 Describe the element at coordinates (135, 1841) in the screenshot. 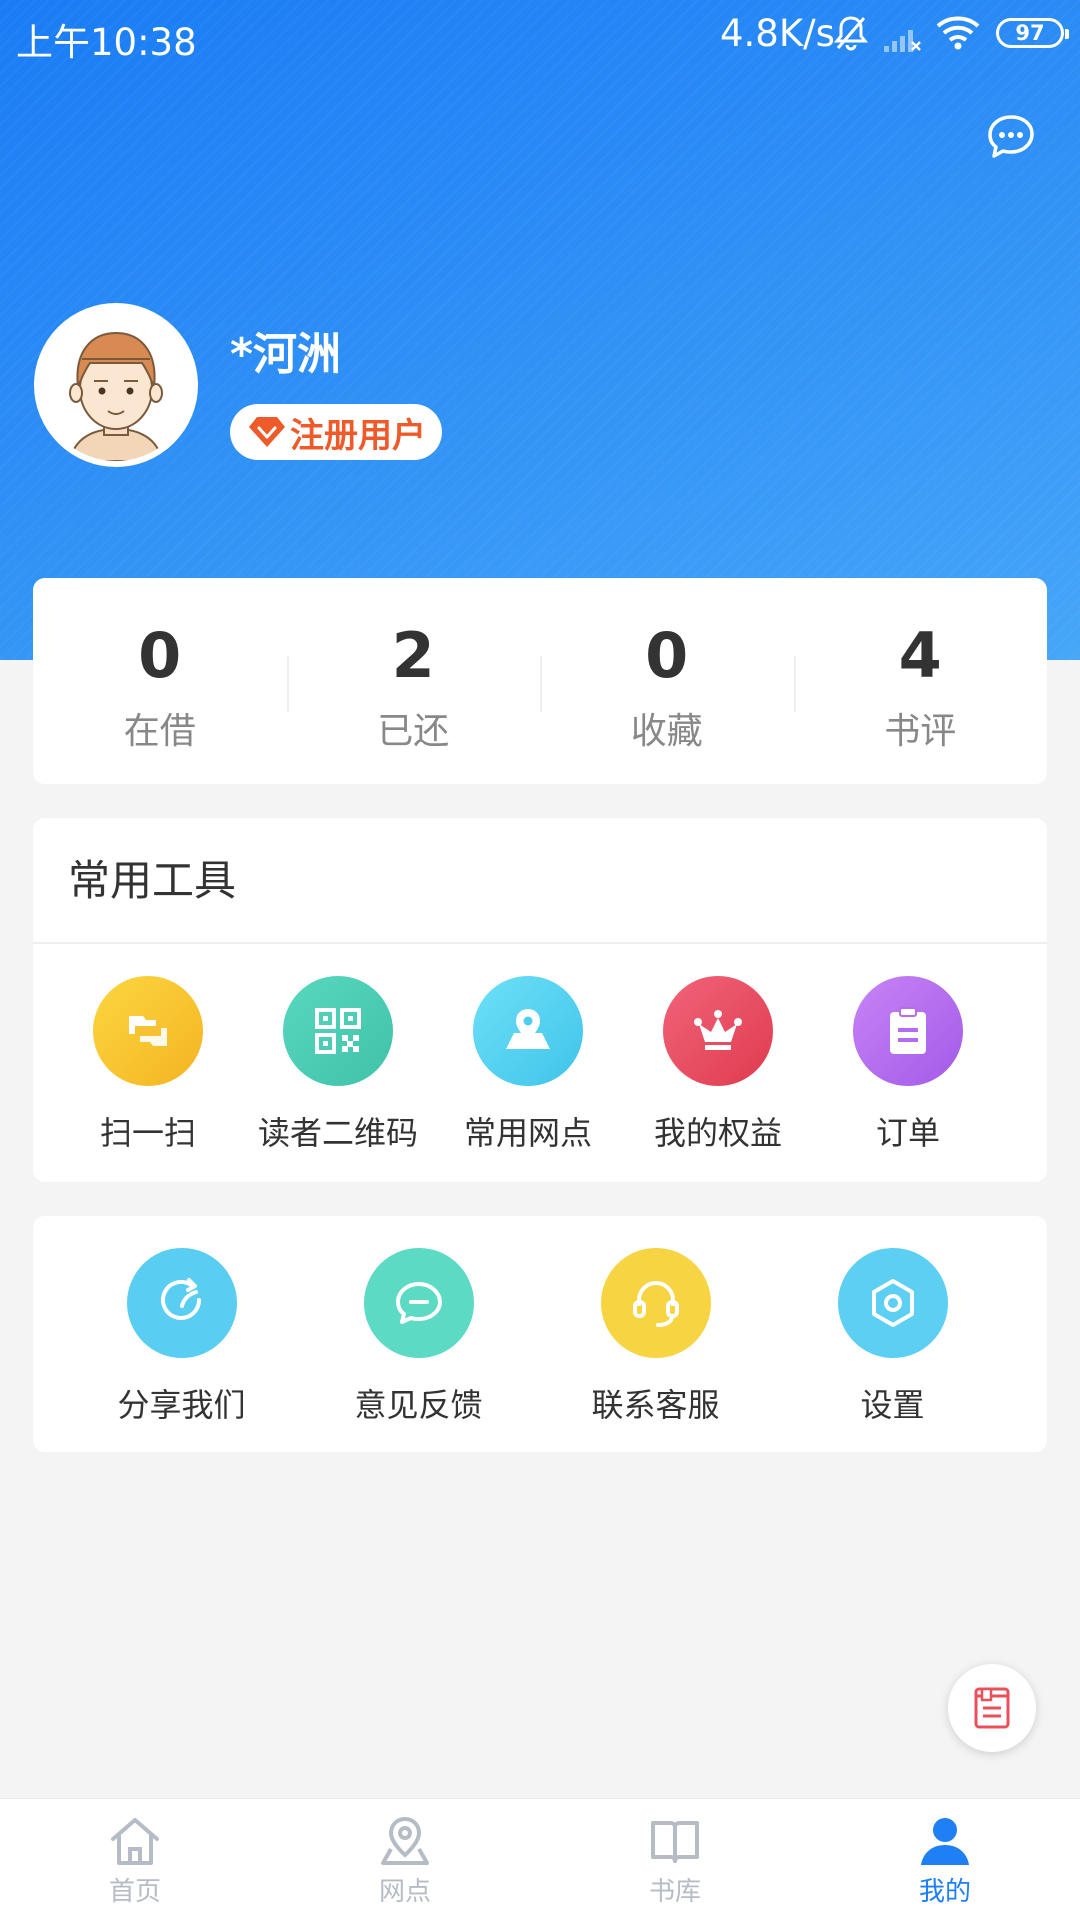

I see `home-icon` at that location.